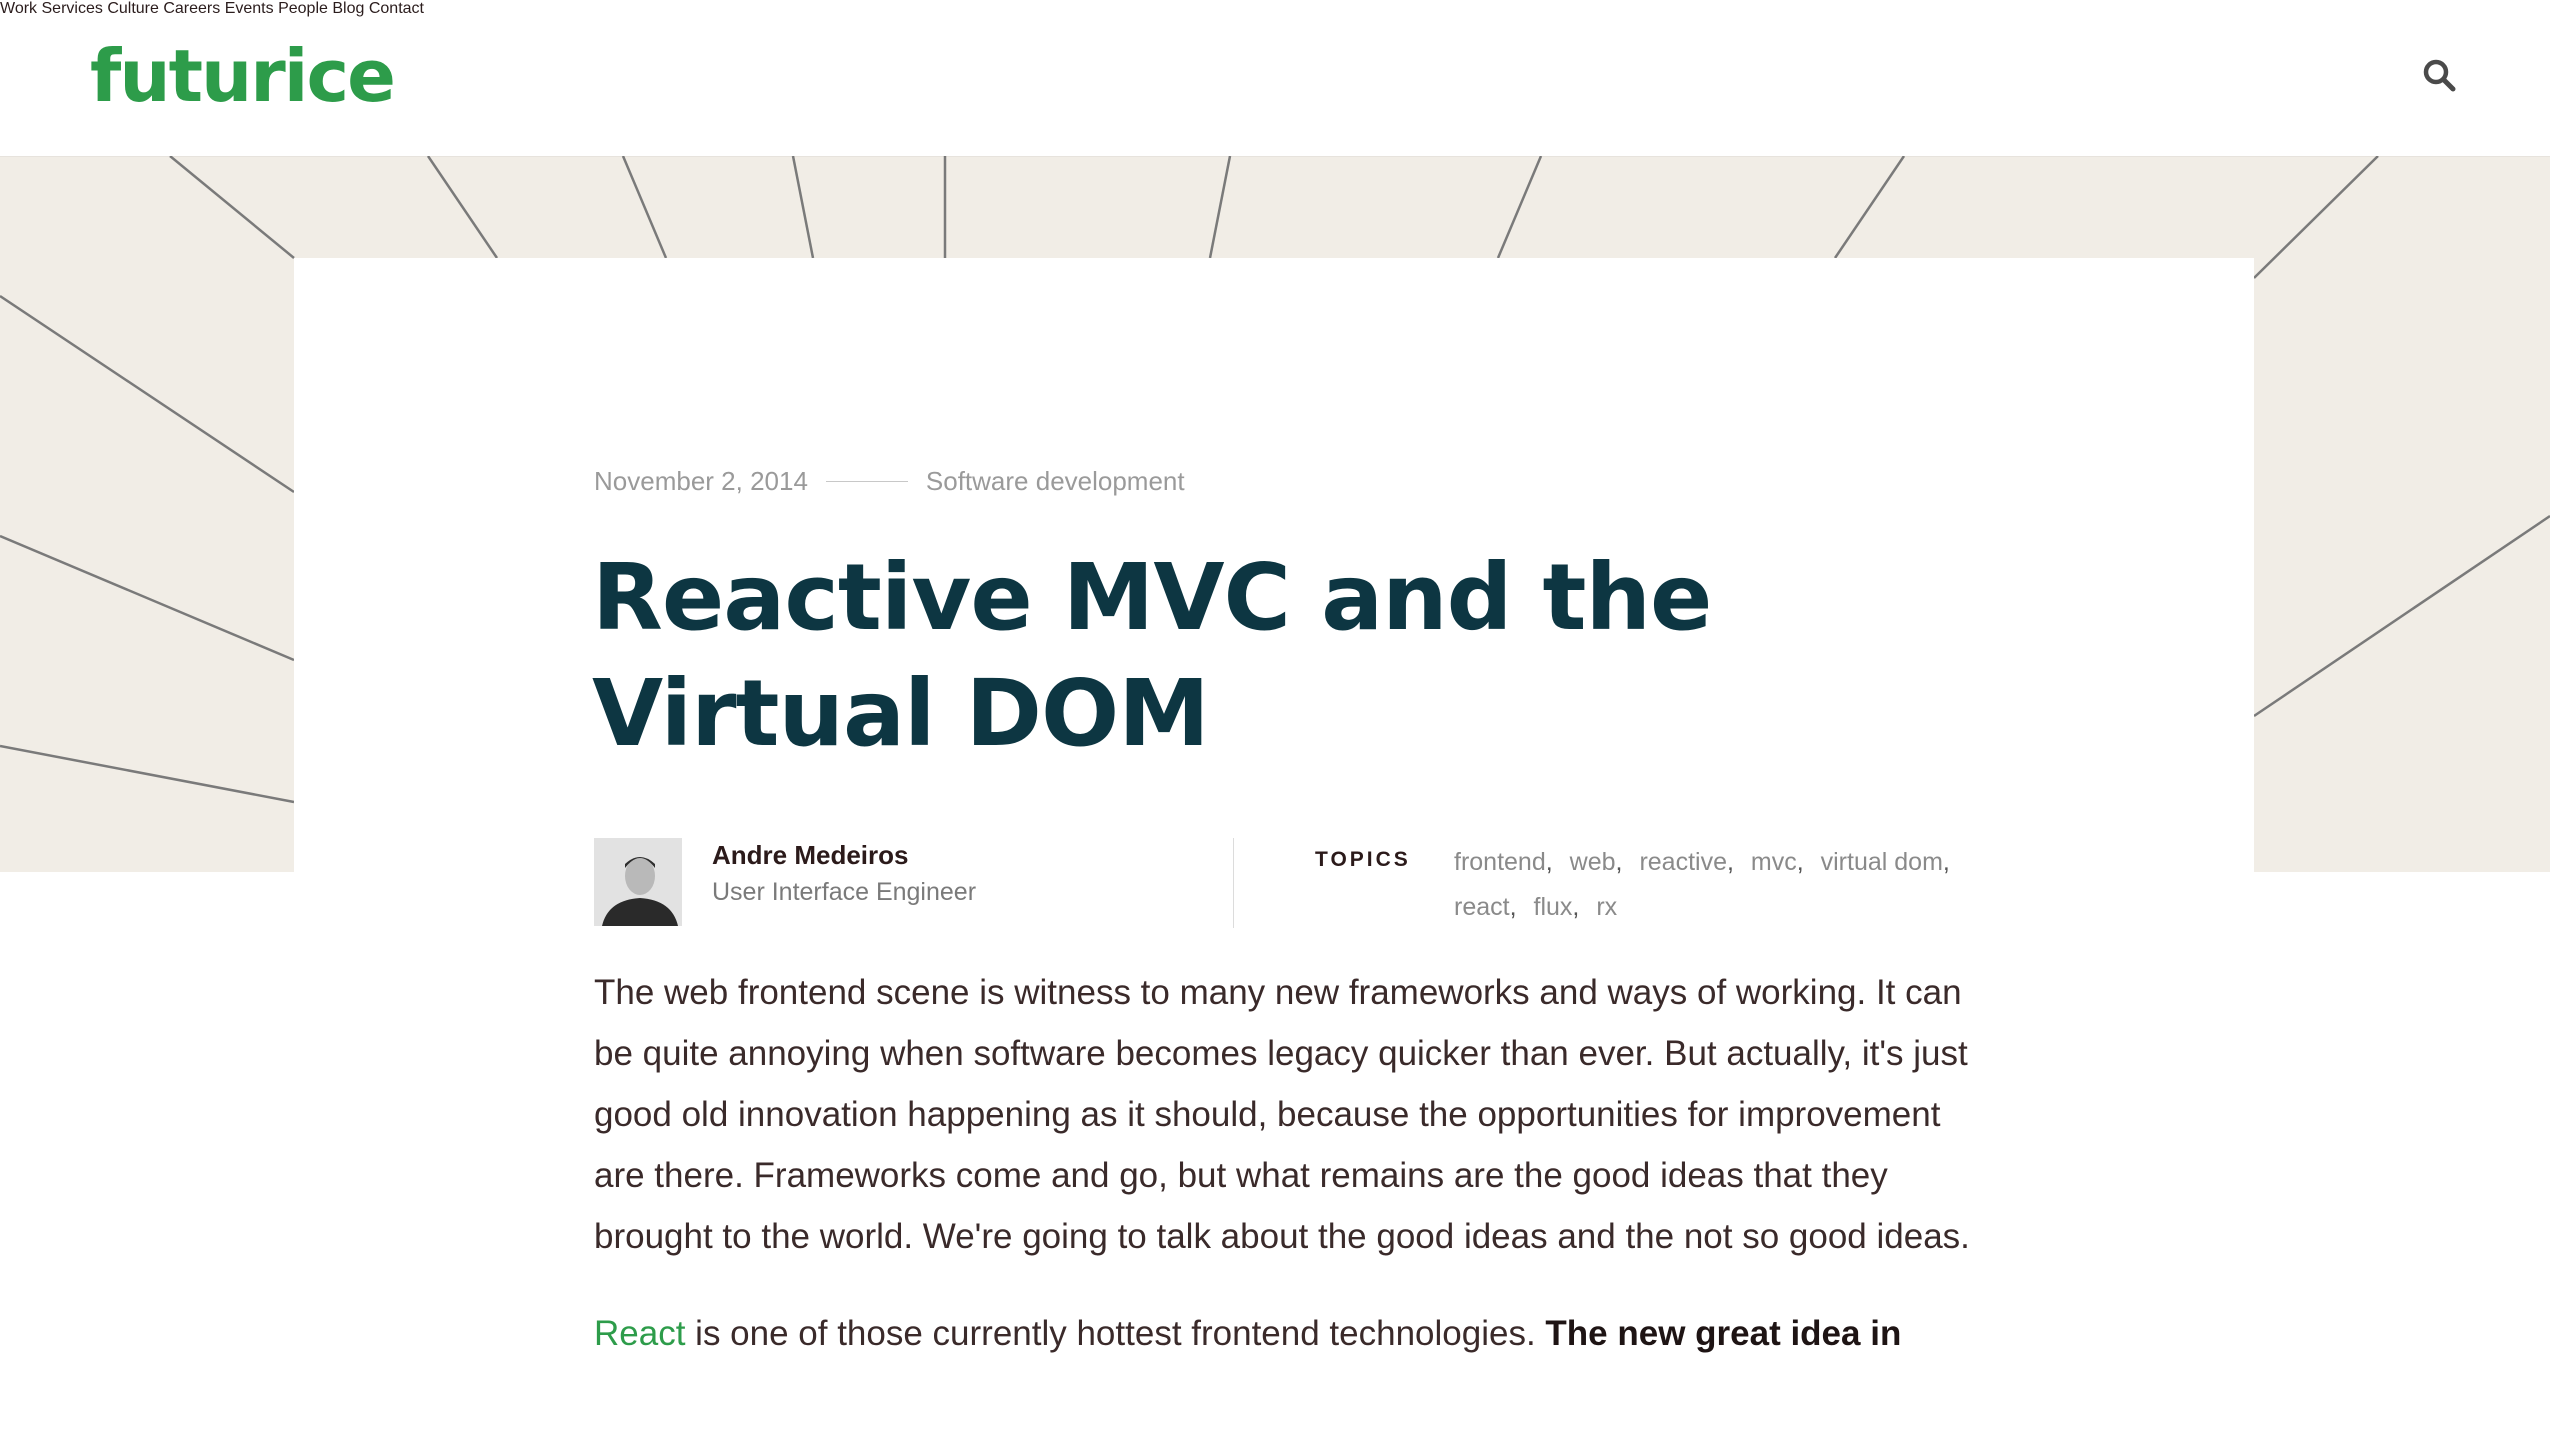 Image resolution: width=2550 pixels, height=1430 pixels. Describe the element at coordinates (348, 8) in the screenshot. I see `nav-blog: Blog` at that location.